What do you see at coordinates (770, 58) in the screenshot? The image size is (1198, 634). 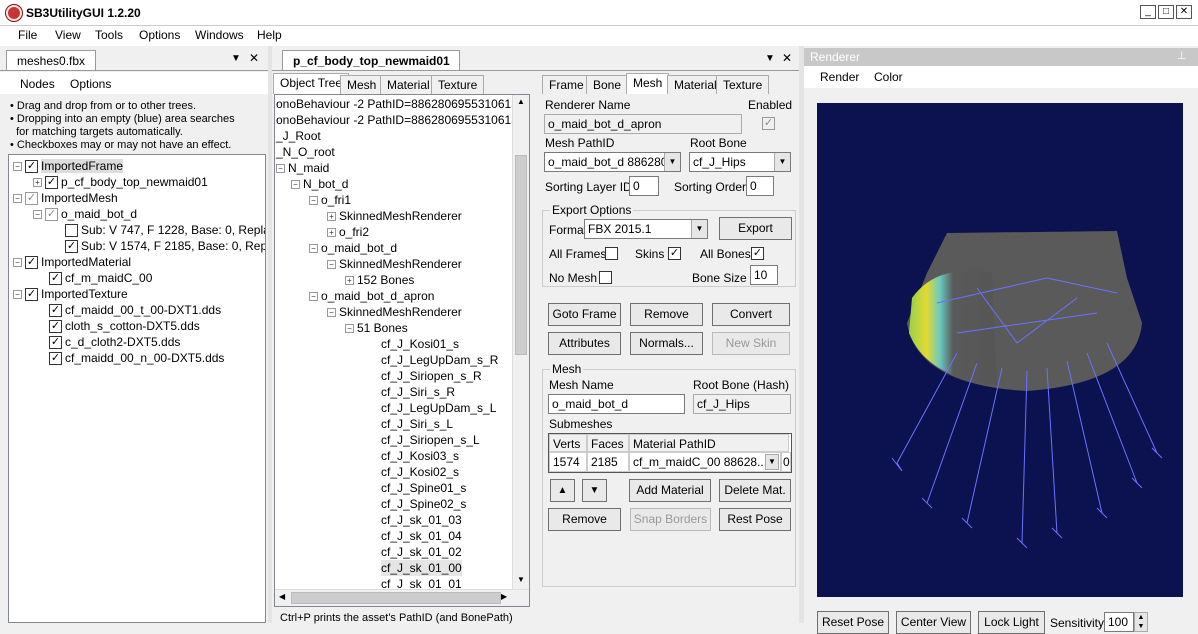 I see `dropdown-icon: ▼` at bounding box center [770, 58].